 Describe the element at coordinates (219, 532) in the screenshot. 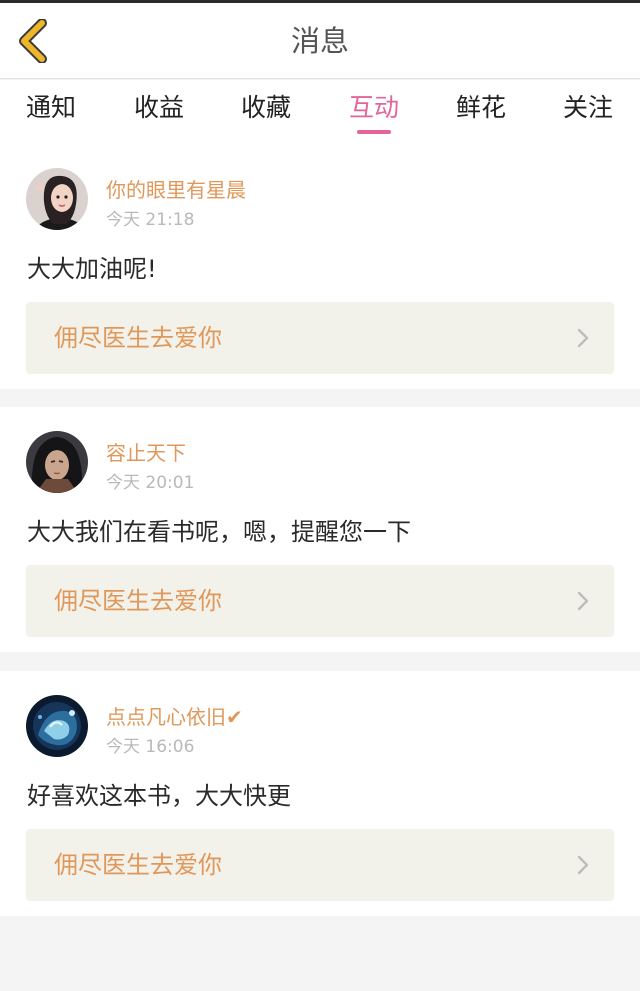

I see `message-text: 大大我们在看书呢，嗯，提醒您一下` at that location.